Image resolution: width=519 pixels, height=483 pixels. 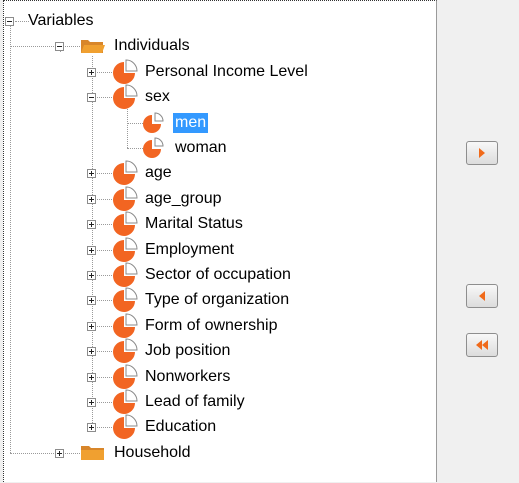 I want to click on tree-node-label: sex, so click(x=157, y=97).